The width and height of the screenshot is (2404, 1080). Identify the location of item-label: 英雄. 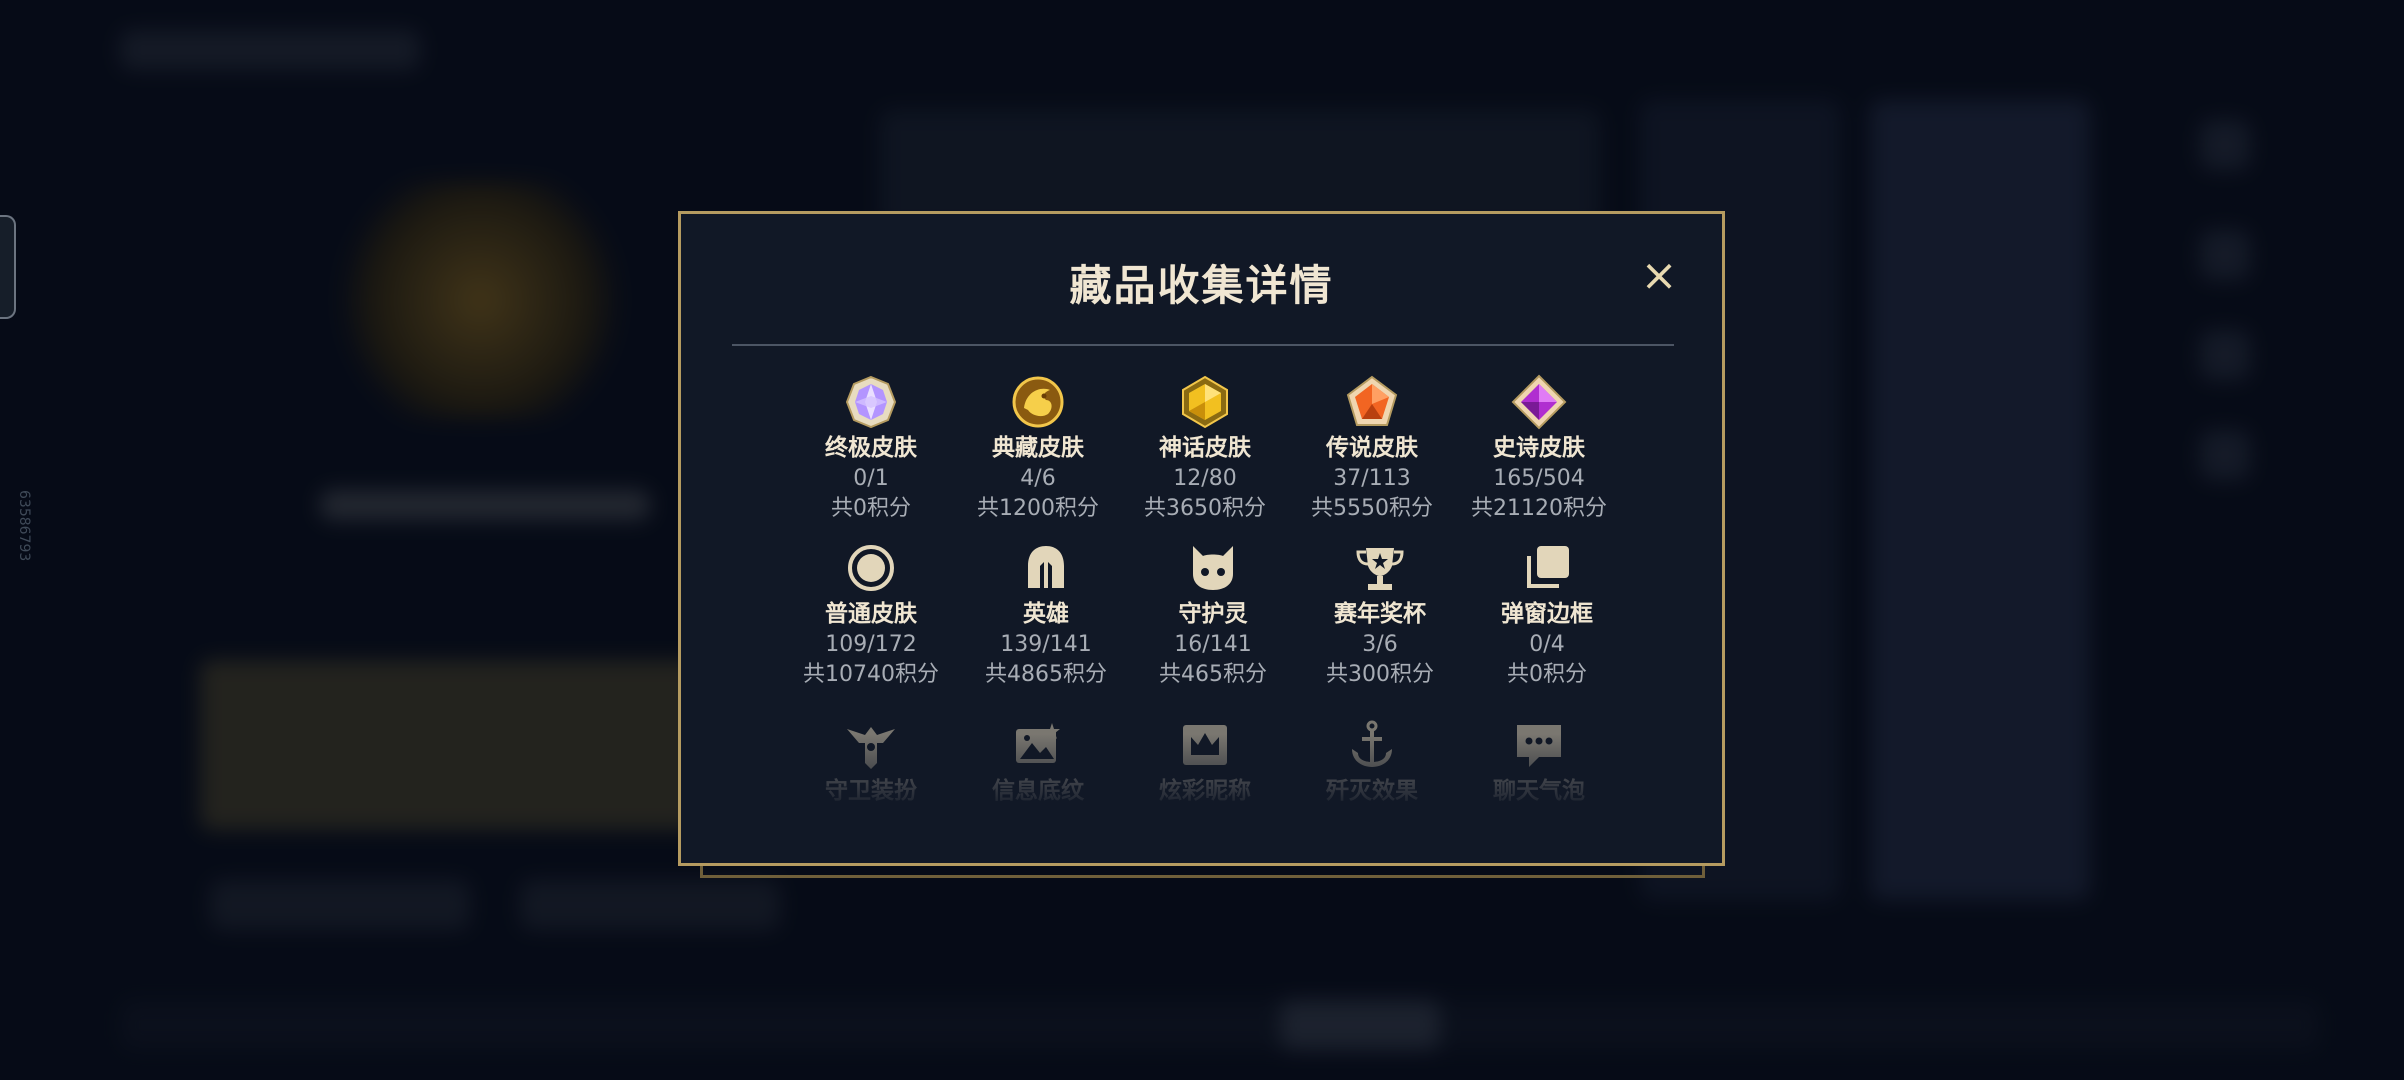
(1046, 614).